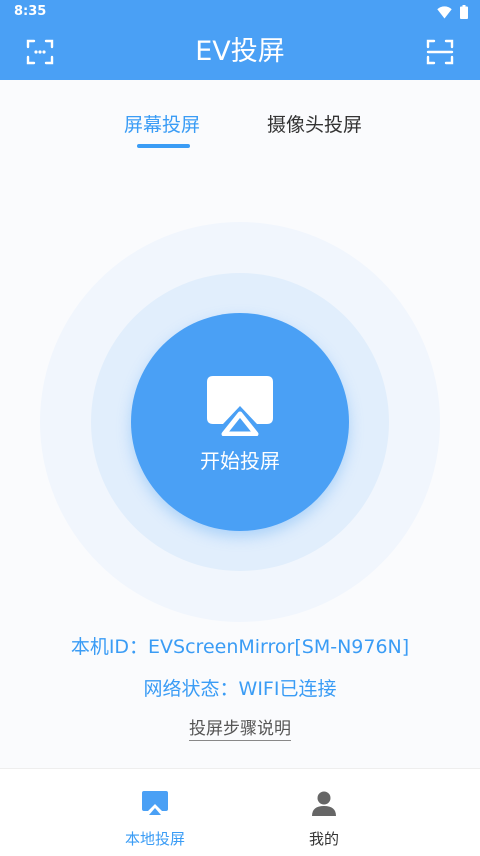  I want to click on app-bar: EV投屏, so click(240, 52).